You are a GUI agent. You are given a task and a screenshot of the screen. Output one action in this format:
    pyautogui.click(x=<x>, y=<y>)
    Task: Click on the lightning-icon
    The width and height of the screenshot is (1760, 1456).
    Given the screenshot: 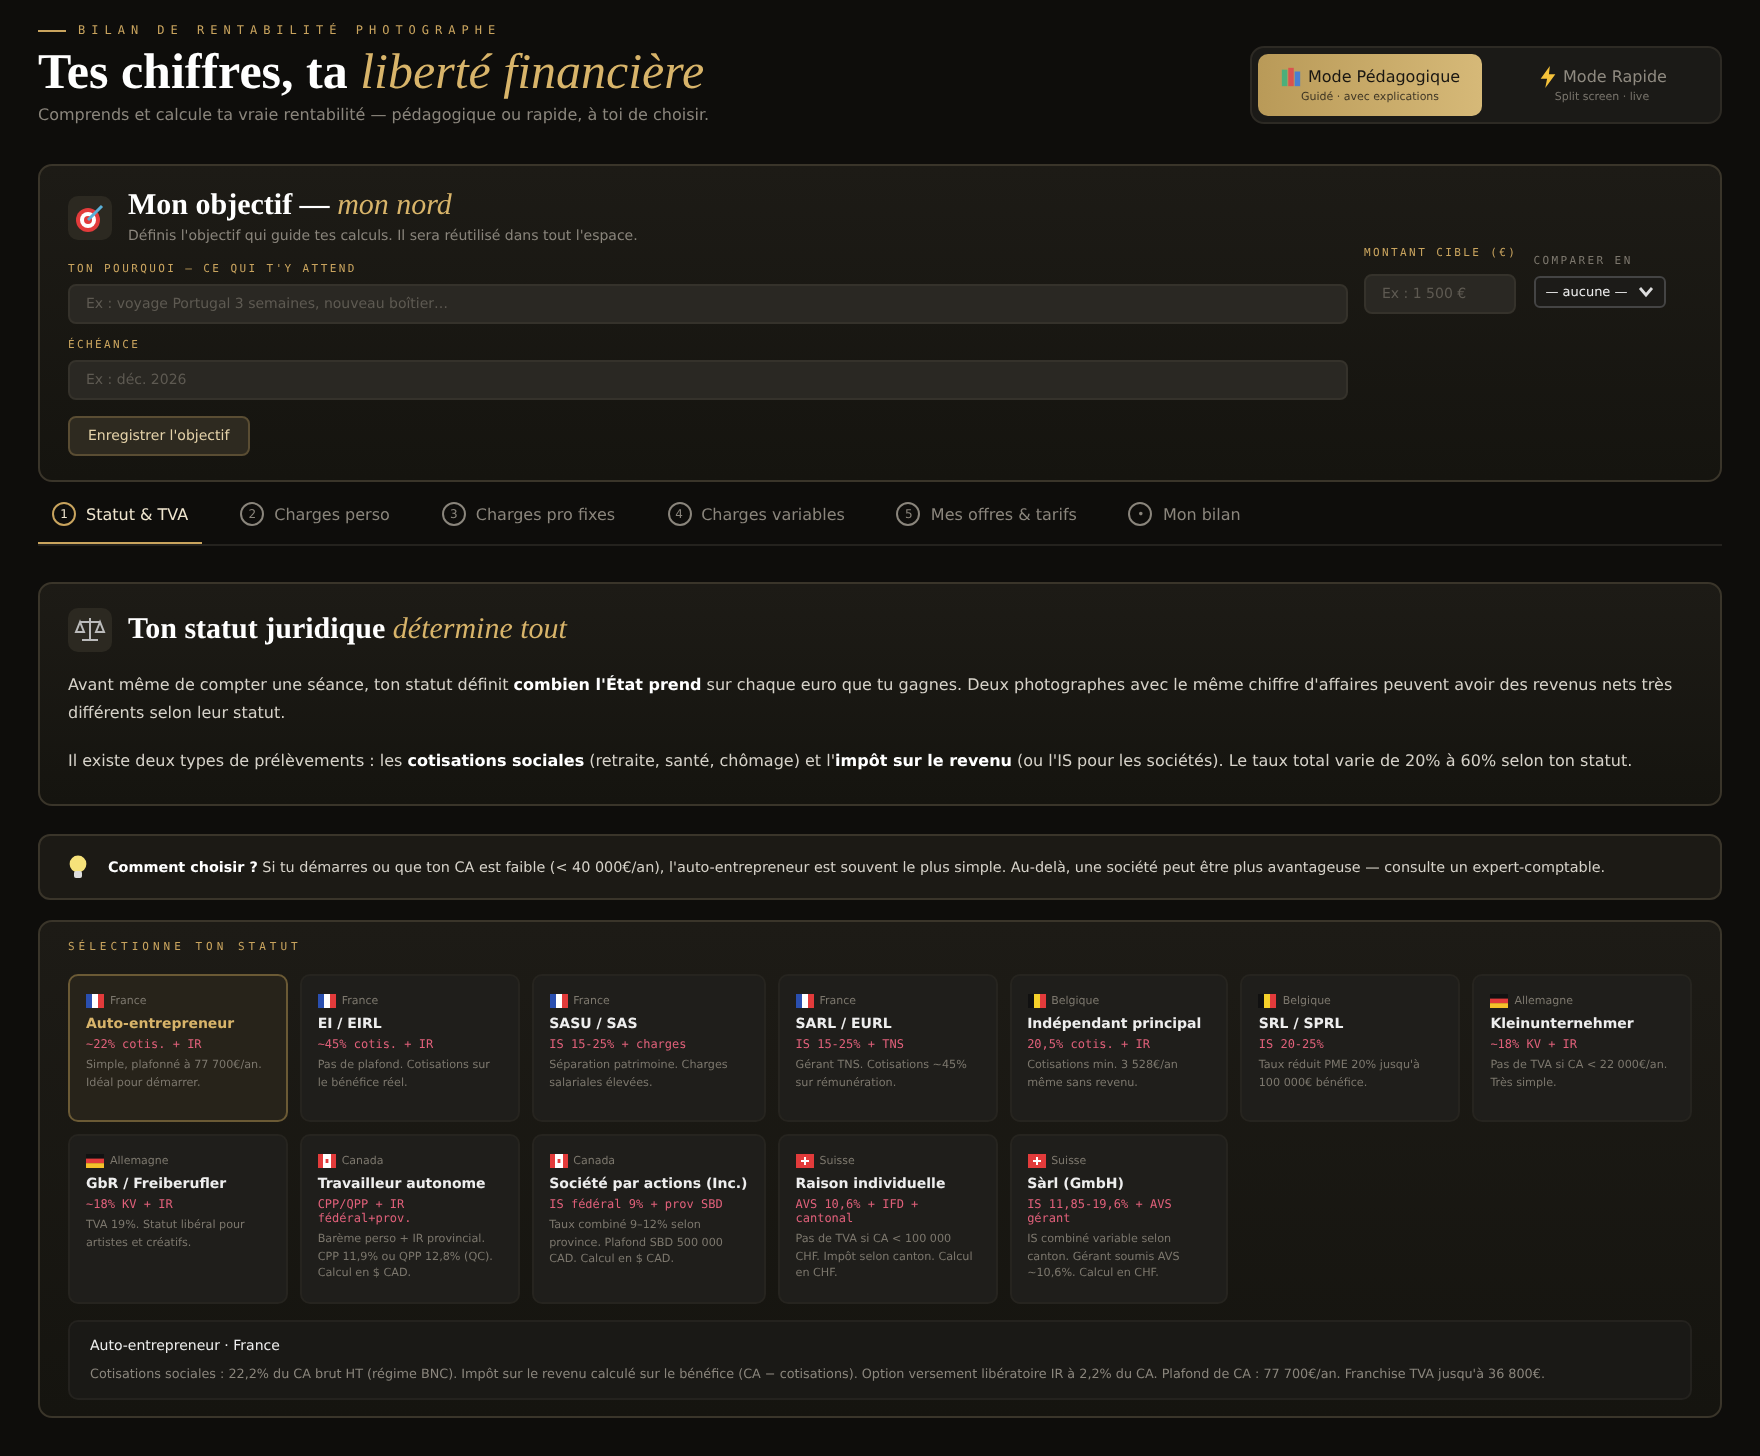 What is the action you would take?
    pyautogui.click(x=1547, y=77)
    